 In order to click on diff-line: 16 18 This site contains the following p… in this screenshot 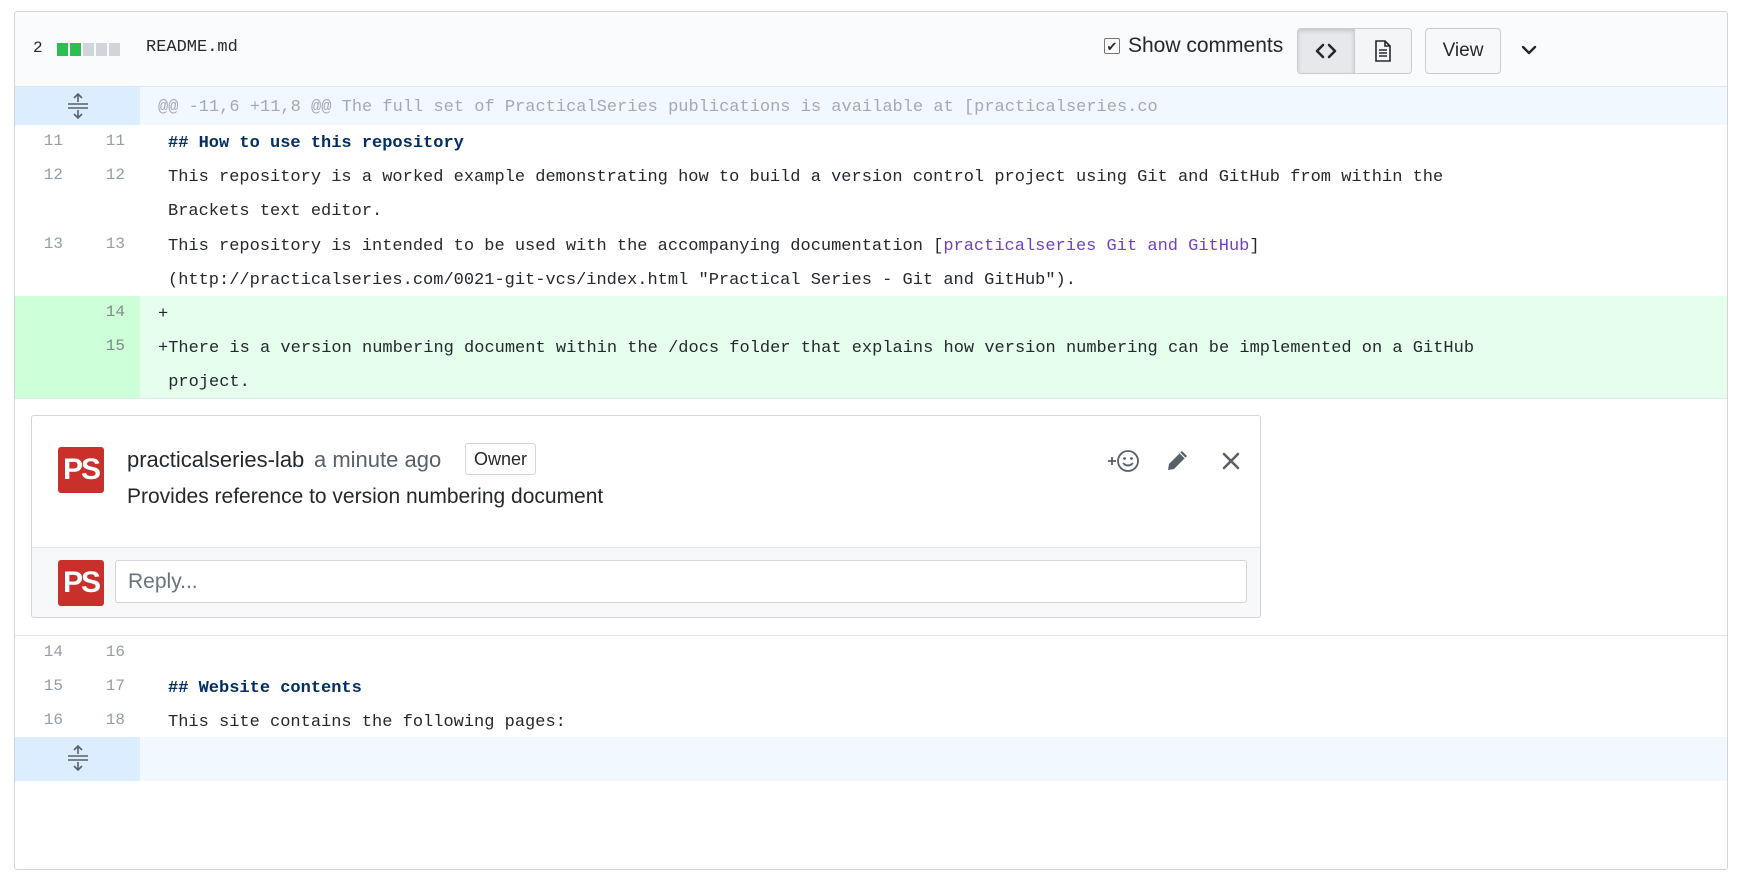, I will do `click(871, 720)`.